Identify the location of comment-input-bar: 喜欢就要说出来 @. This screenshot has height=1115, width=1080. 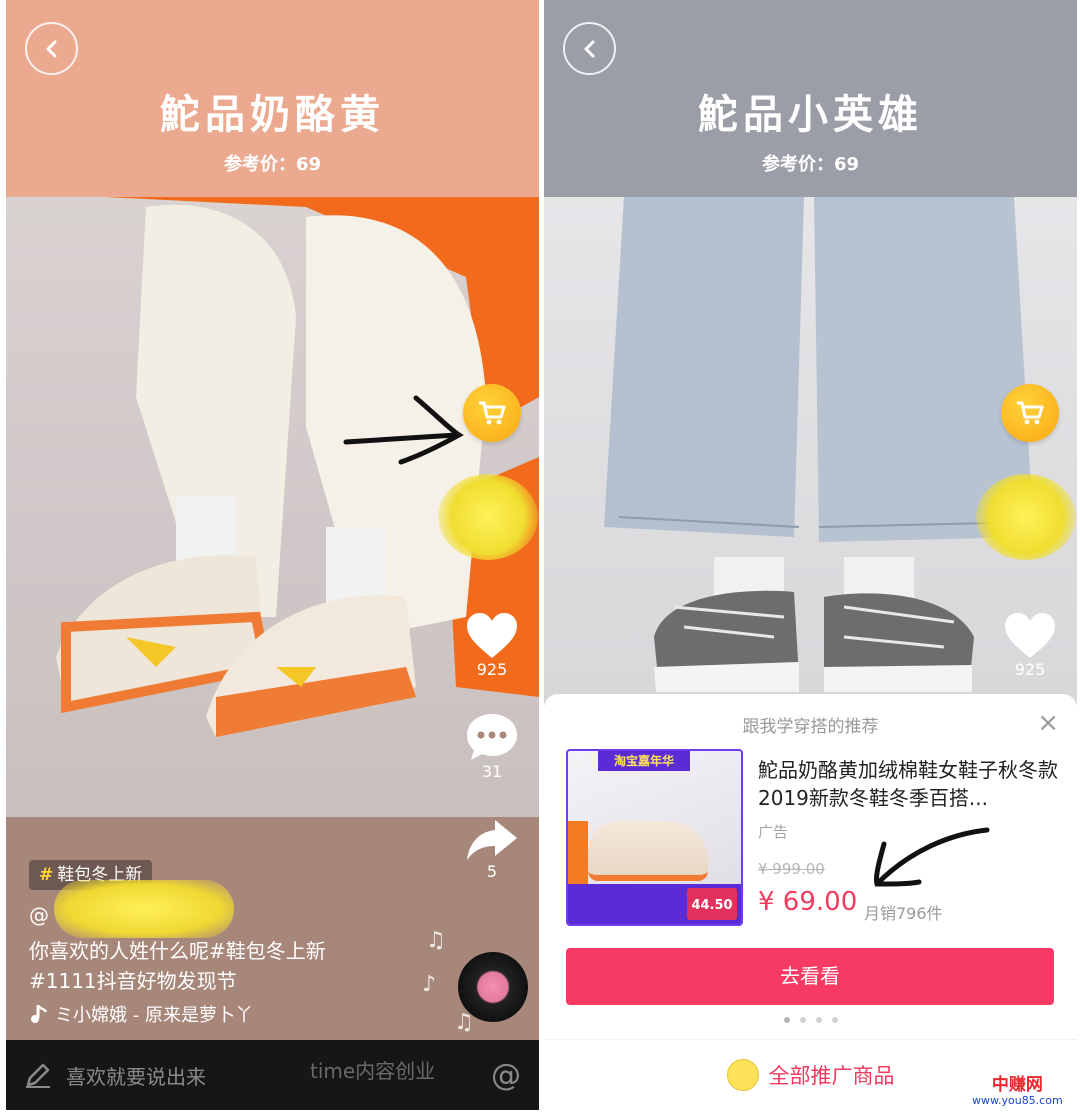
(272, 1075).